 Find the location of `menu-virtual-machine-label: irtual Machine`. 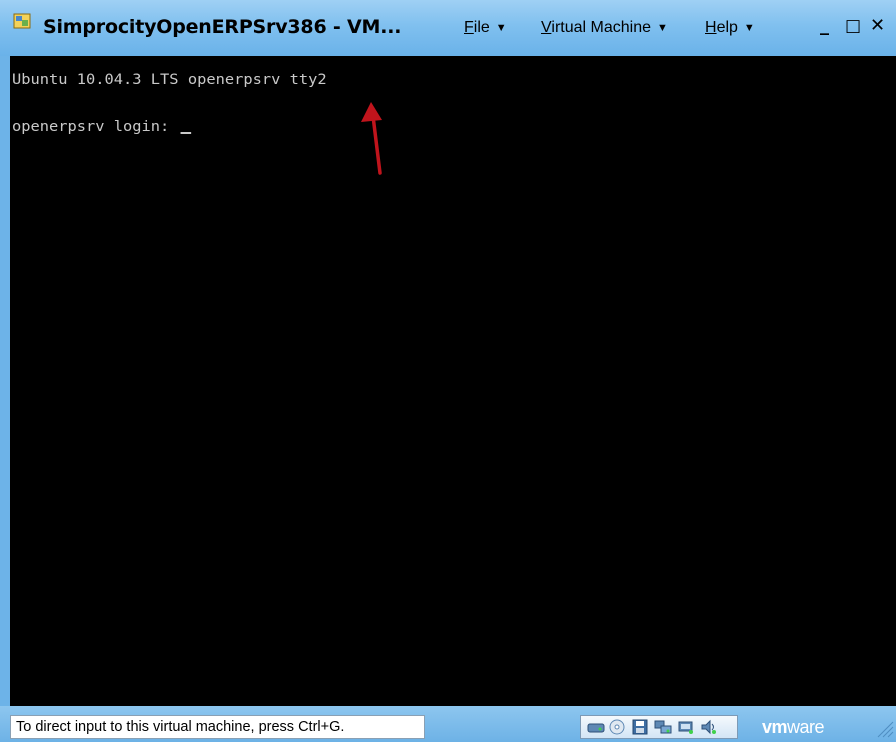

menu-virtual-machine-label: irtual Machine is located at coordinates (601, 27).